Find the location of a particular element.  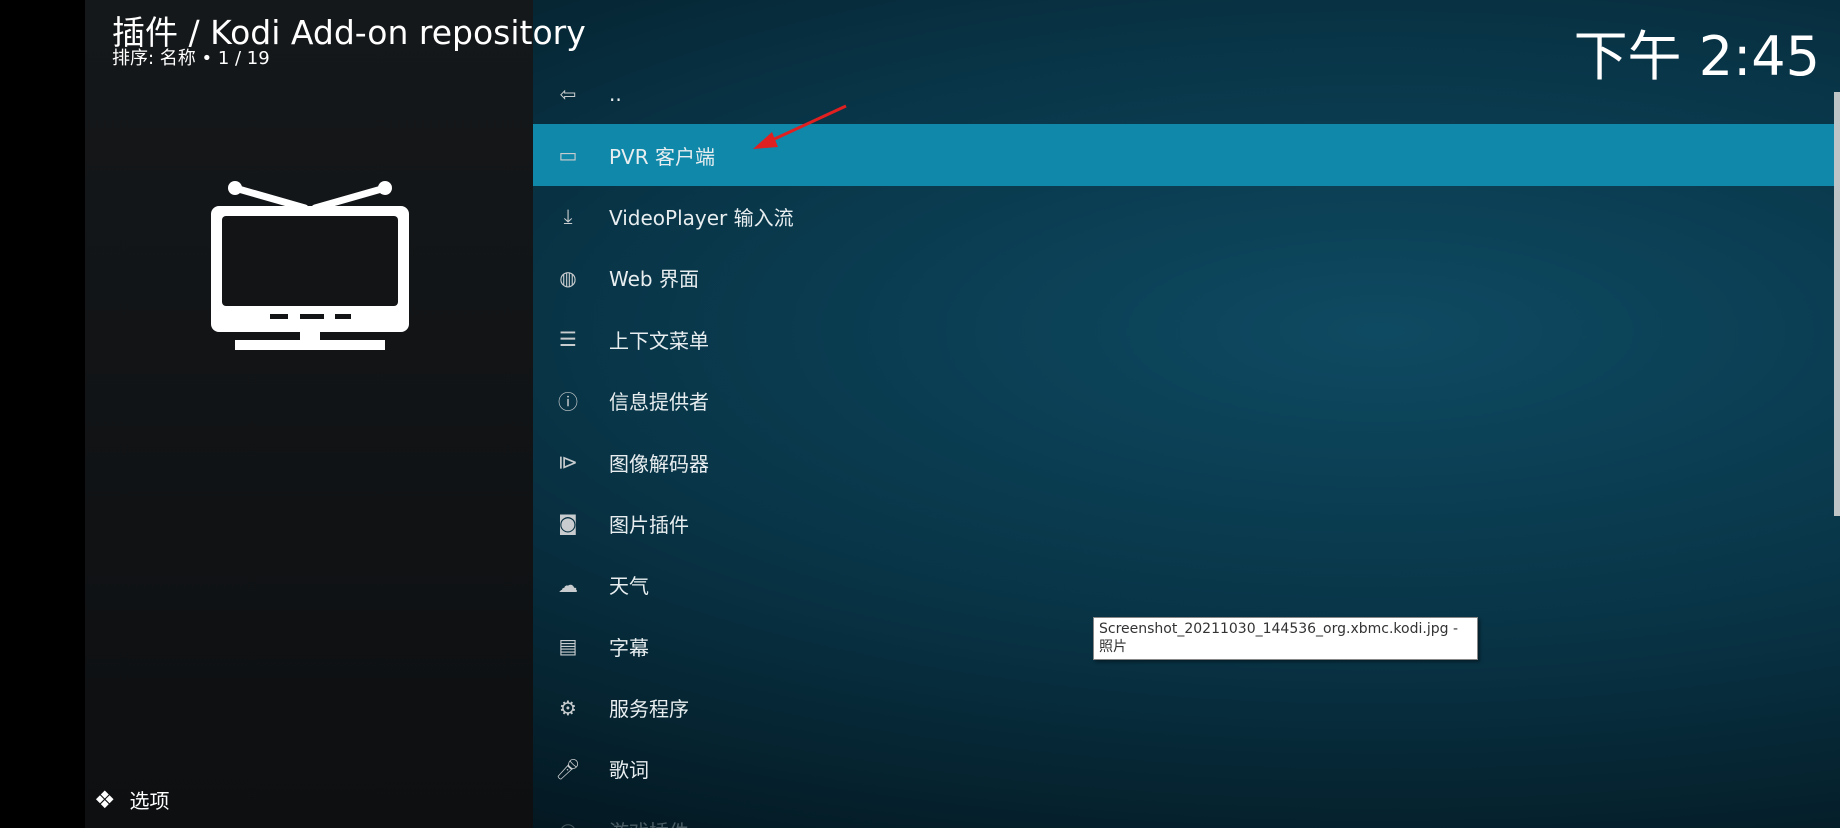

list-item-videoplayer-inputstream: ⤓ VideoPlayer 输入流 is located at coordinates (1184, 216).